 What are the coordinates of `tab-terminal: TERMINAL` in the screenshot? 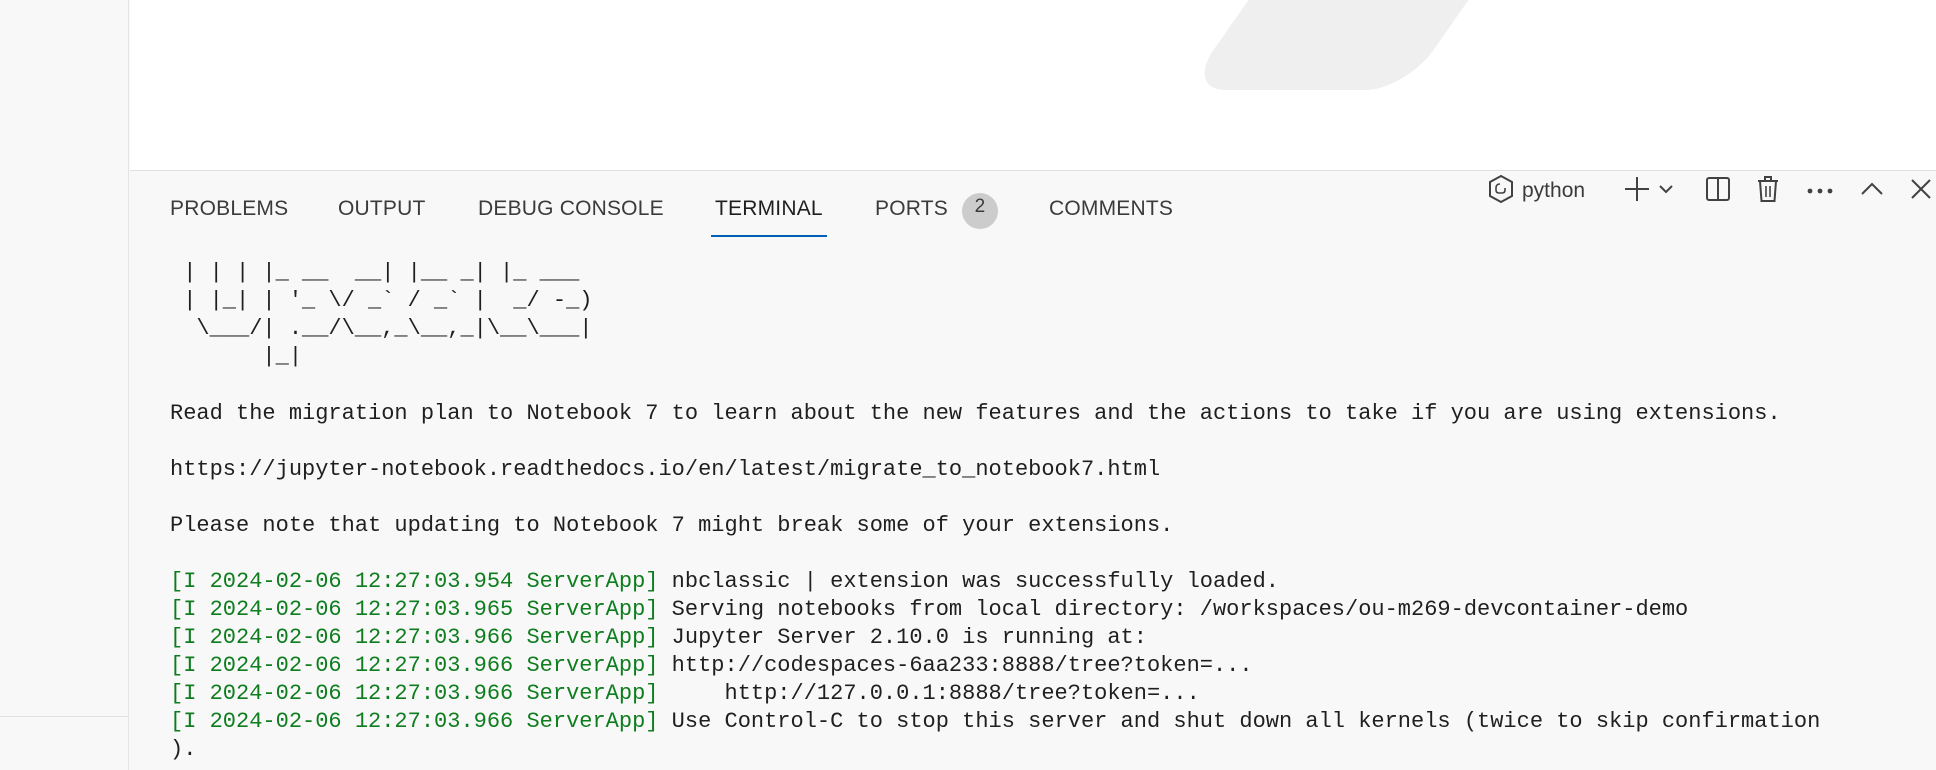 It's located at (769, 217).